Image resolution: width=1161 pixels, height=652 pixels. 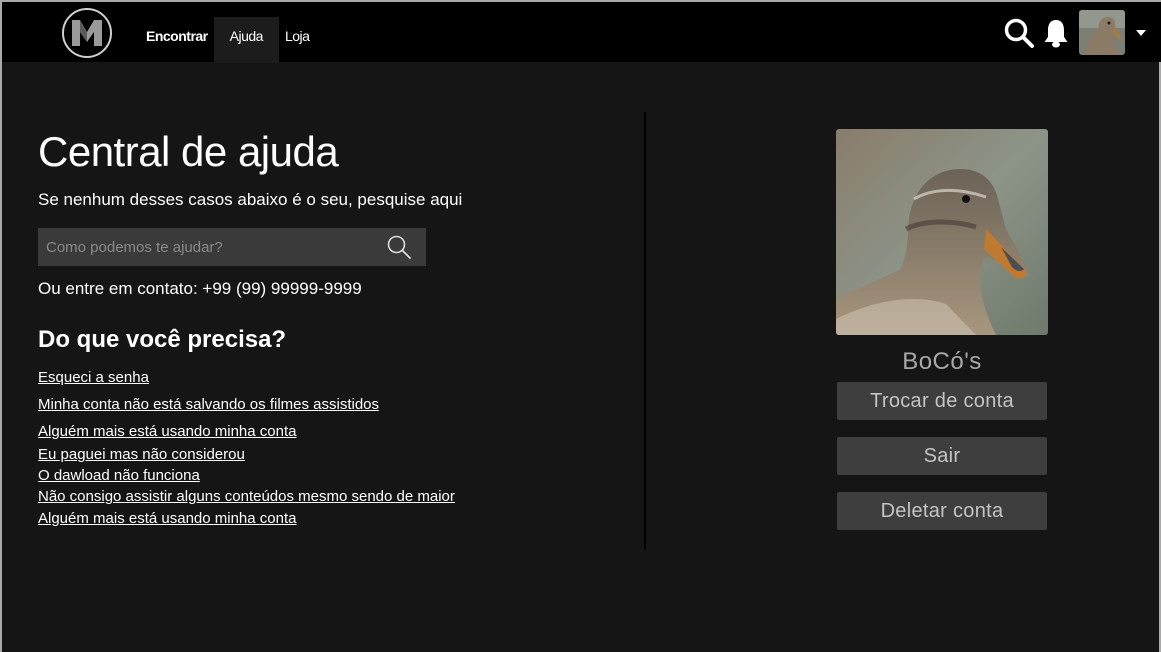 I want to click on help-link-someone-using: Alguém mais está usando minha conta, so click(x=167, y=431).